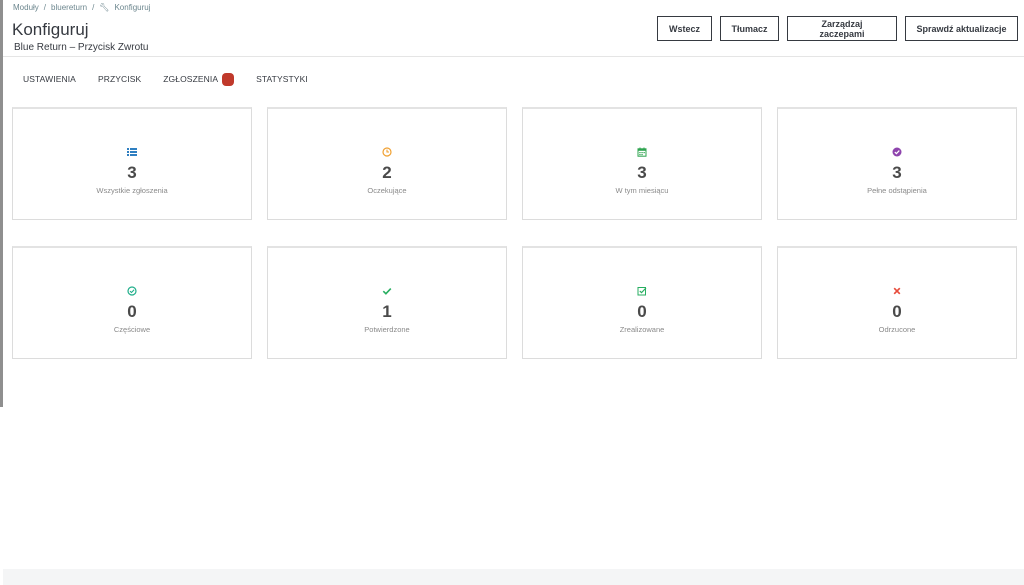  I want to click on stat-label: Zrealizowane, so click(642, 329).